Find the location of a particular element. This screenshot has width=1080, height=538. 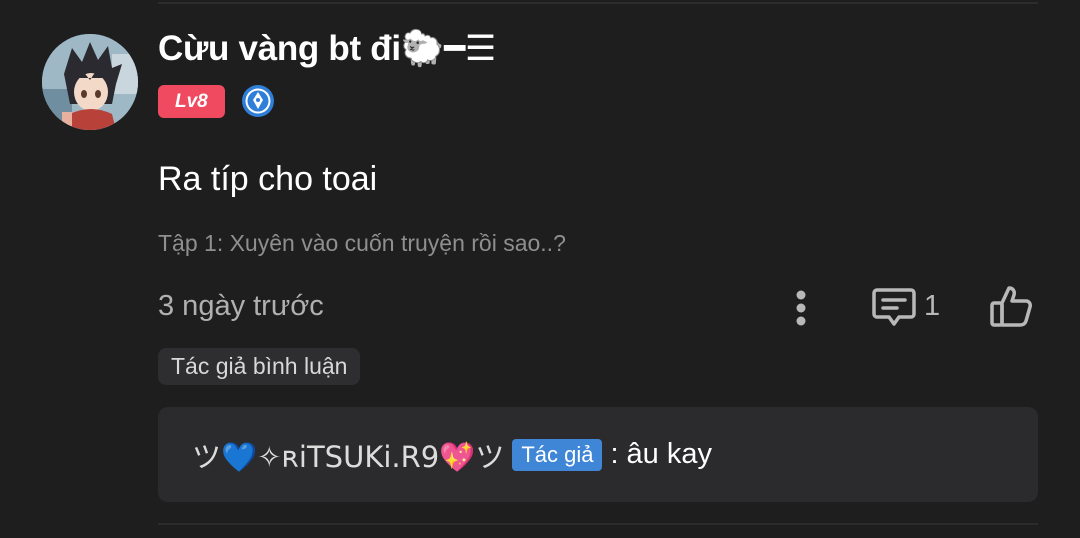

reply-button: 1 is located at coordinates (906, 306).